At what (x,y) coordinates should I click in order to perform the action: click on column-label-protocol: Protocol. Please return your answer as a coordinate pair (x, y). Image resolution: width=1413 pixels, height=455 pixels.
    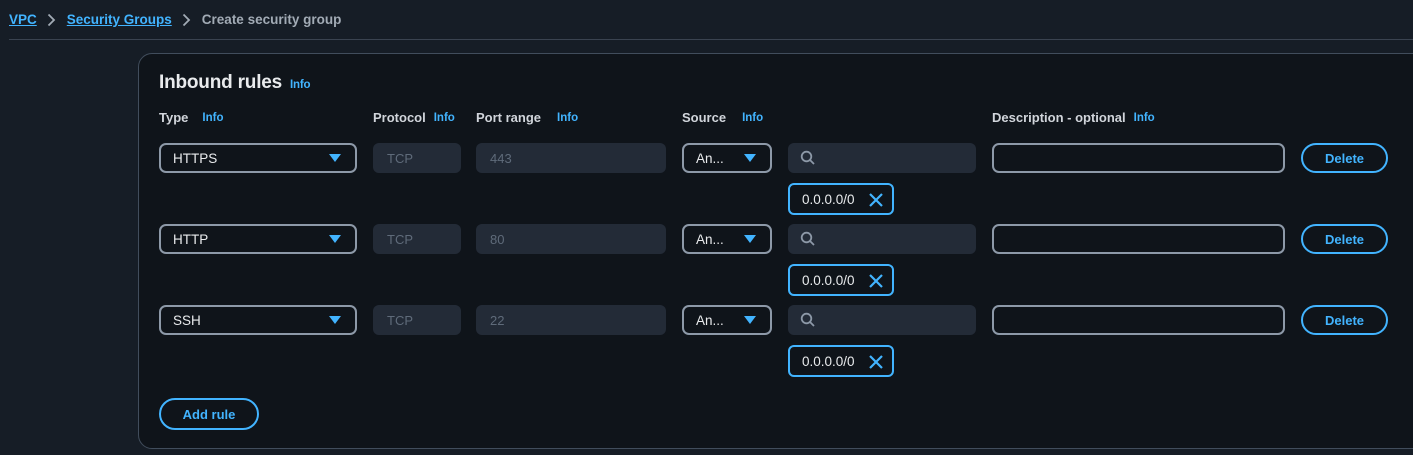
    Looking at the image, I should click on (399, 117).